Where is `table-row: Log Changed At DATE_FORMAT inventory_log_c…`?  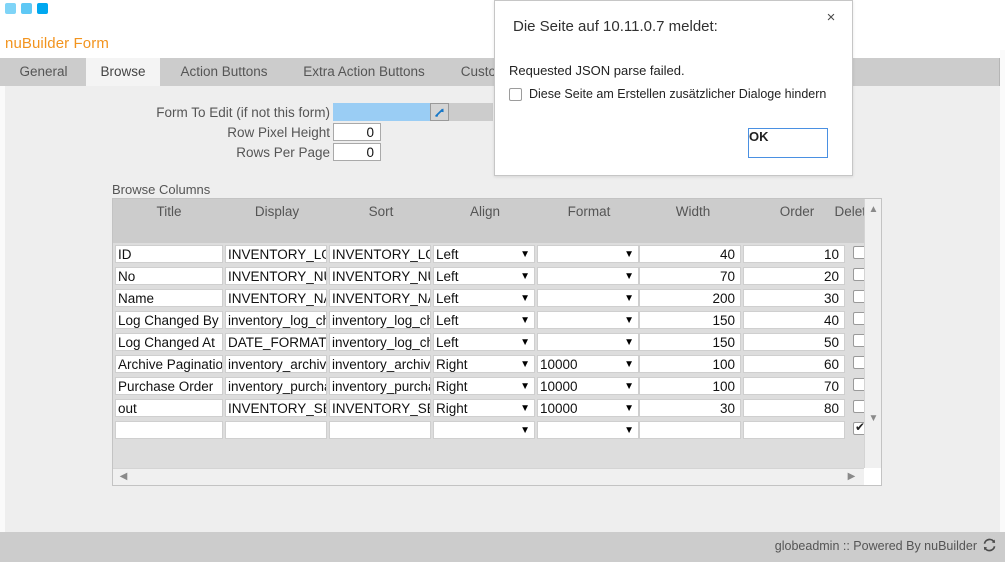 table-row: Log Changed At DATE_FORMAT inventory_log_c… is located at coordinates (489, 342).